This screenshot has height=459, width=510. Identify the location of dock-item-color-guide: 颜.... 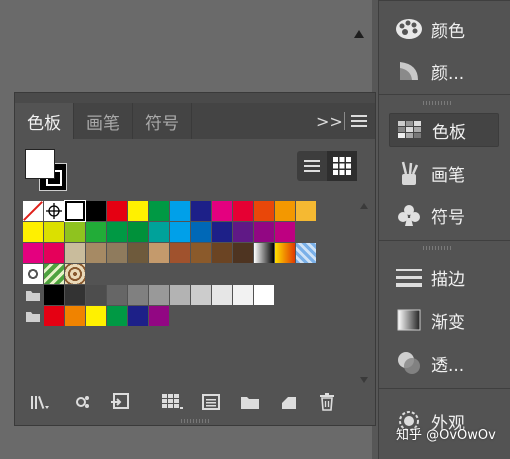
(444, 71).